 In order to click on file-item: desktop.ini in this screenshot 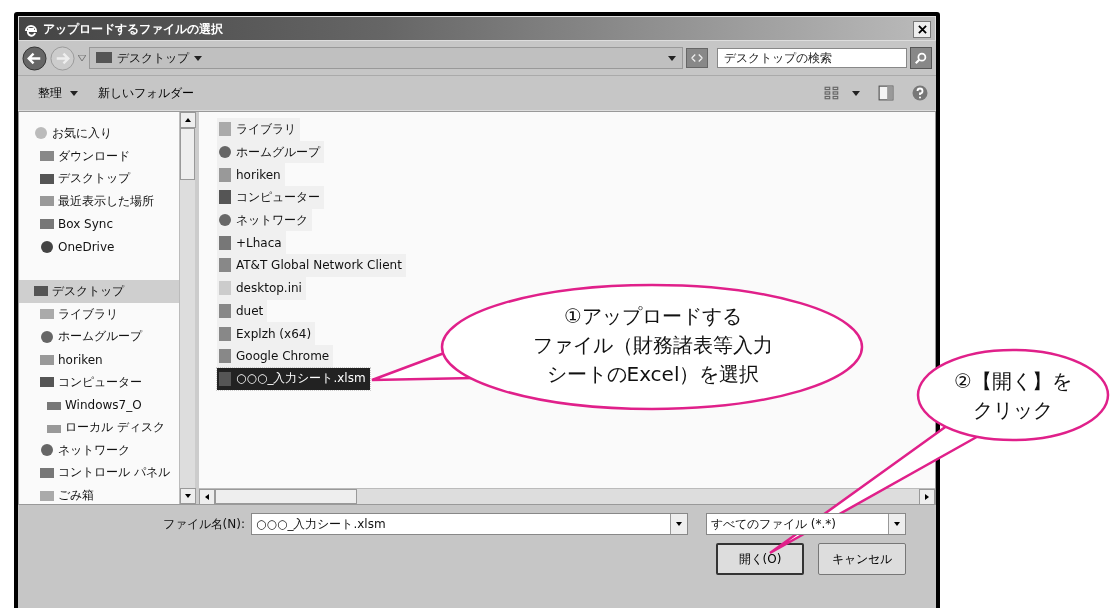, I will do `click(261, 288)`.